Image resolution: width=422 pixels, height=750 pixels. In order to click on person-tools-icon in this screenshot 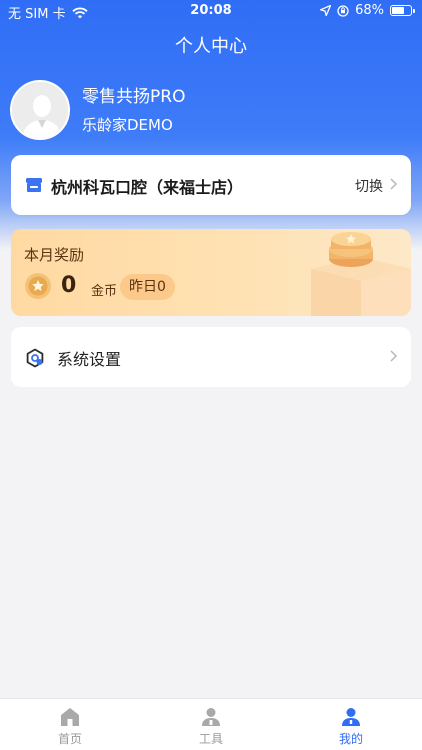, I will do `click(211, 717)`.